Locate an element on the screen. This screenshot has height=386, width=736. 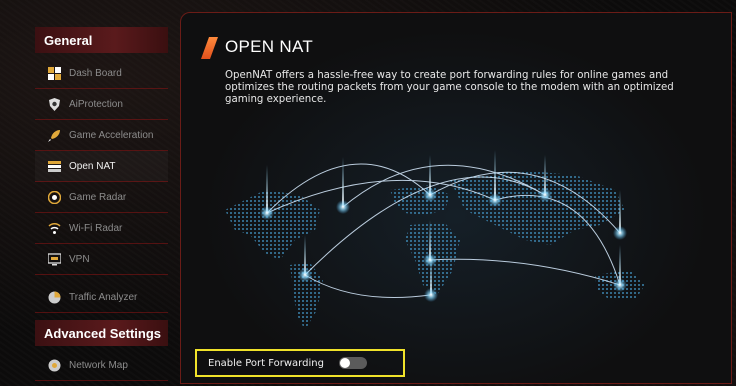
enable-port-forwarding-label: Enable Port Forwarding is located at coordinates (266, 363).